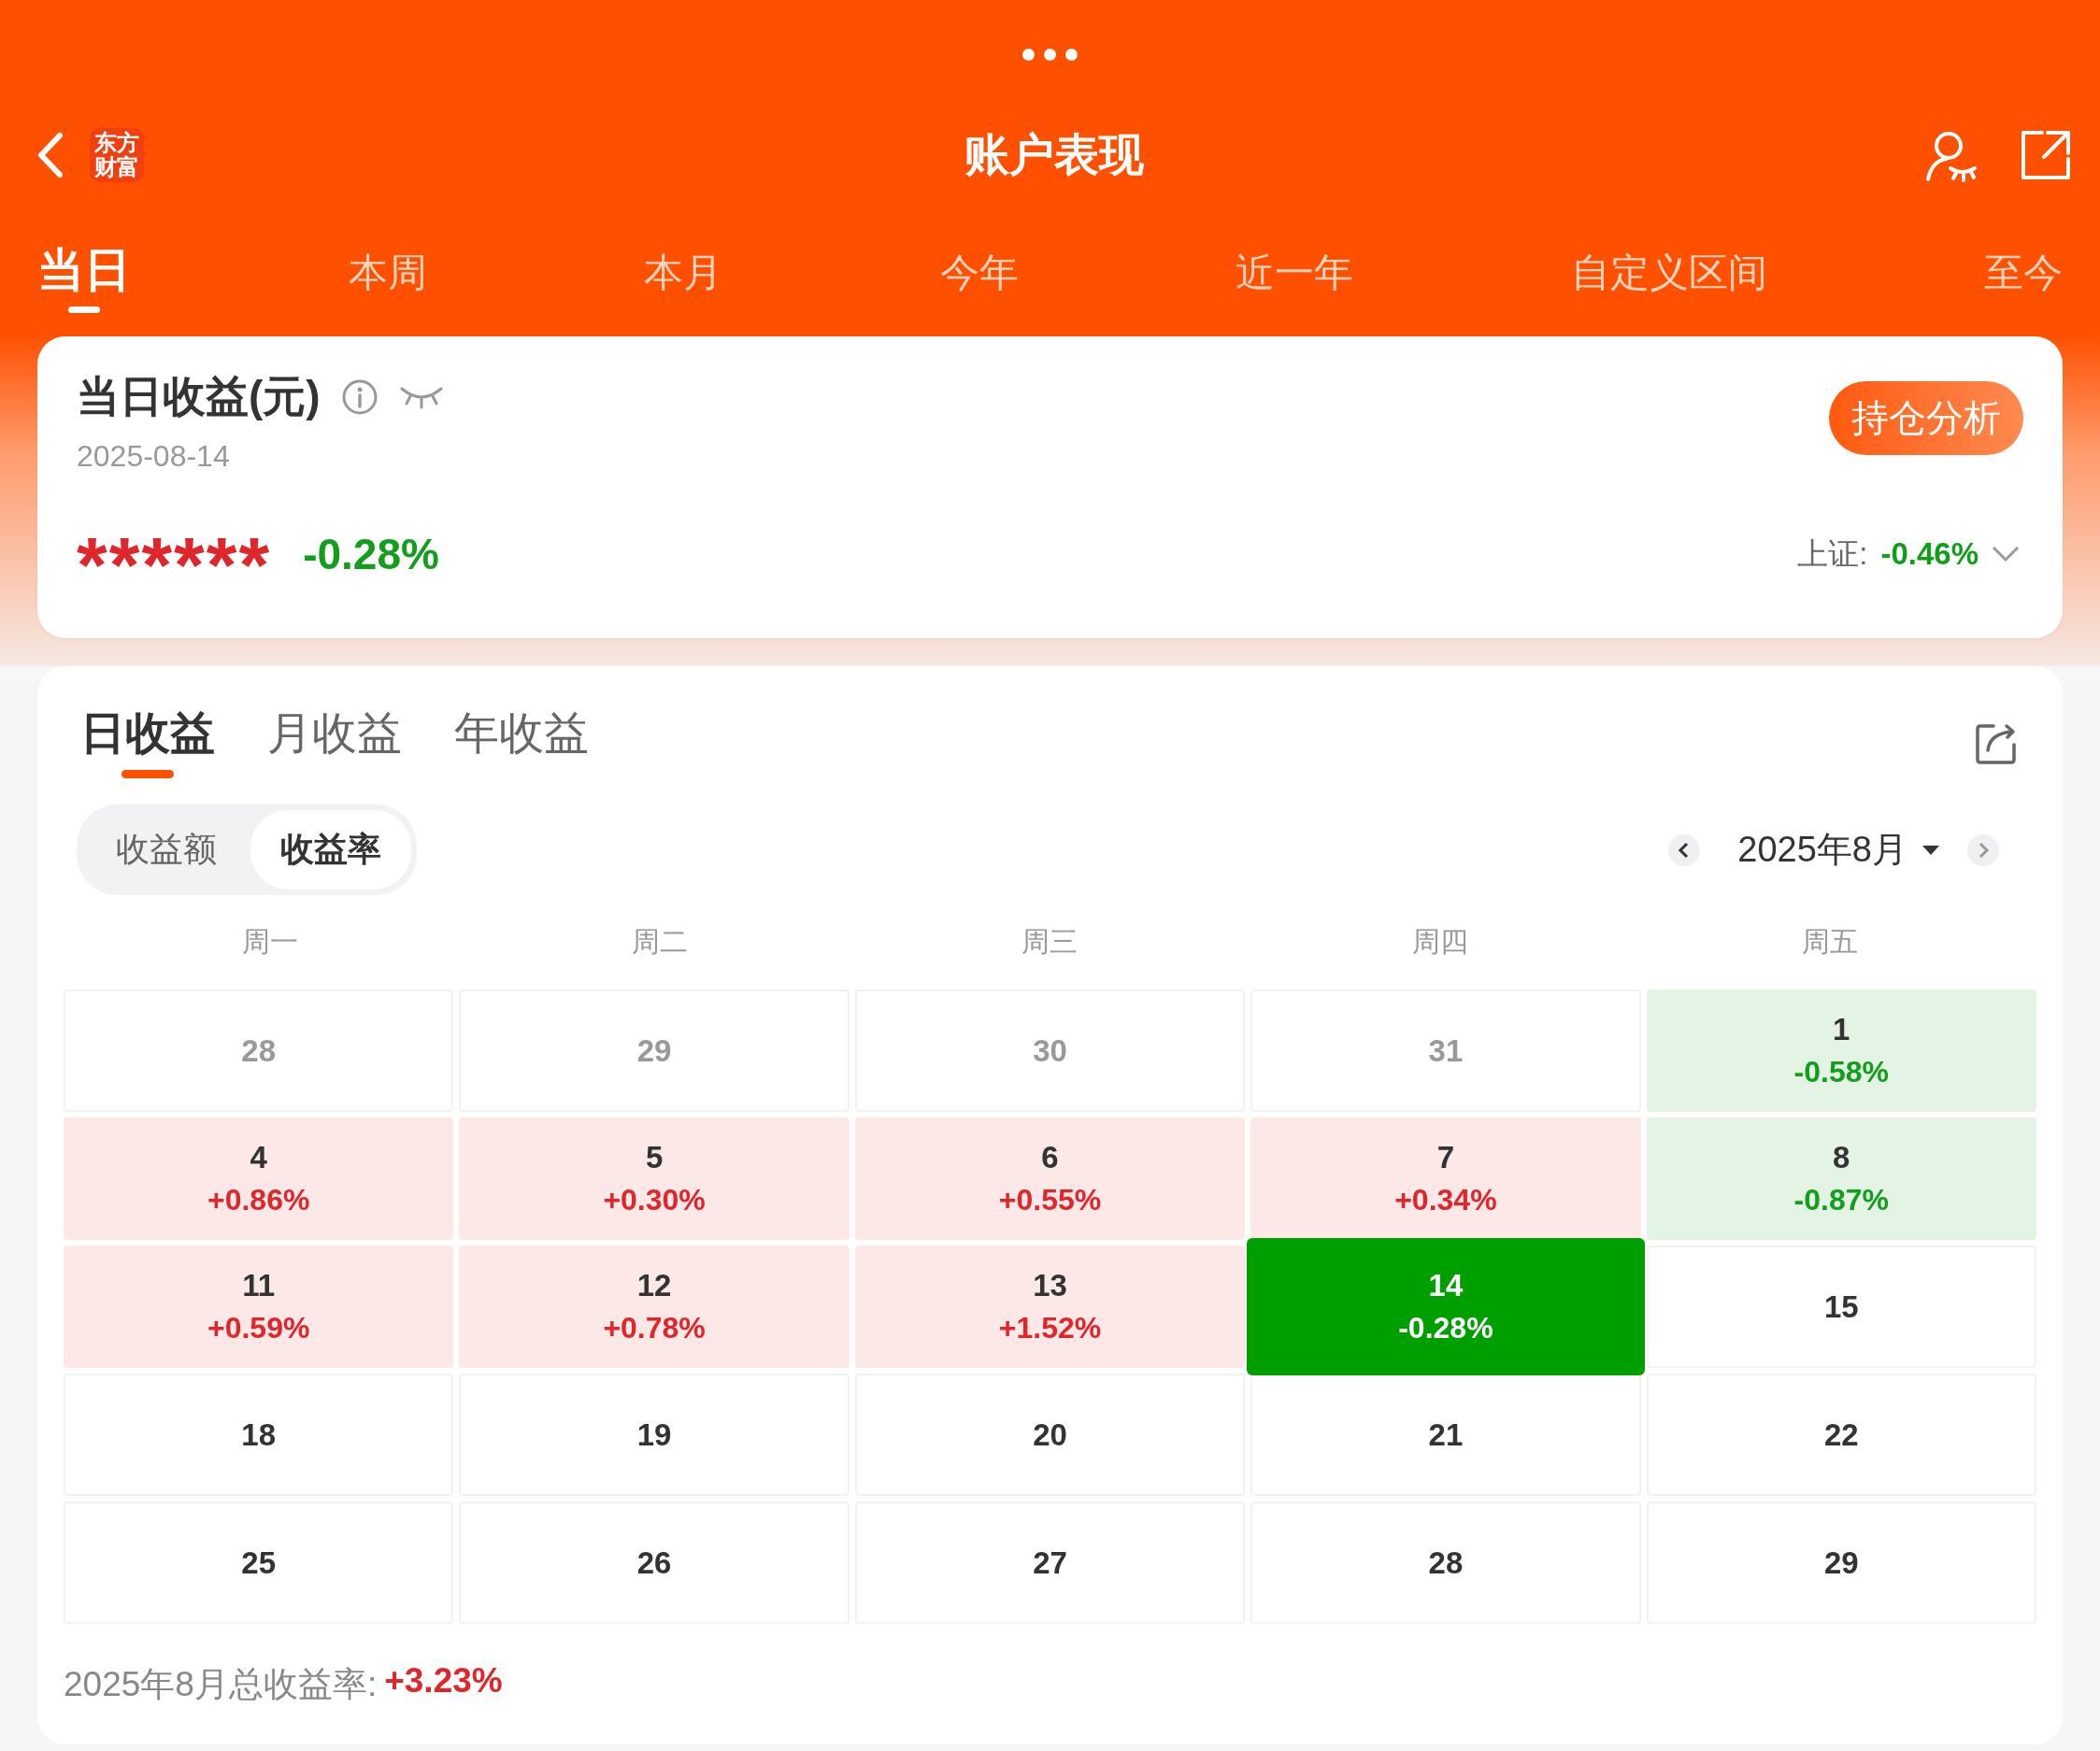  Describe the element at coordinates (1841, 1563) in the screenshot. I see `calendar-day: 29` at that location.